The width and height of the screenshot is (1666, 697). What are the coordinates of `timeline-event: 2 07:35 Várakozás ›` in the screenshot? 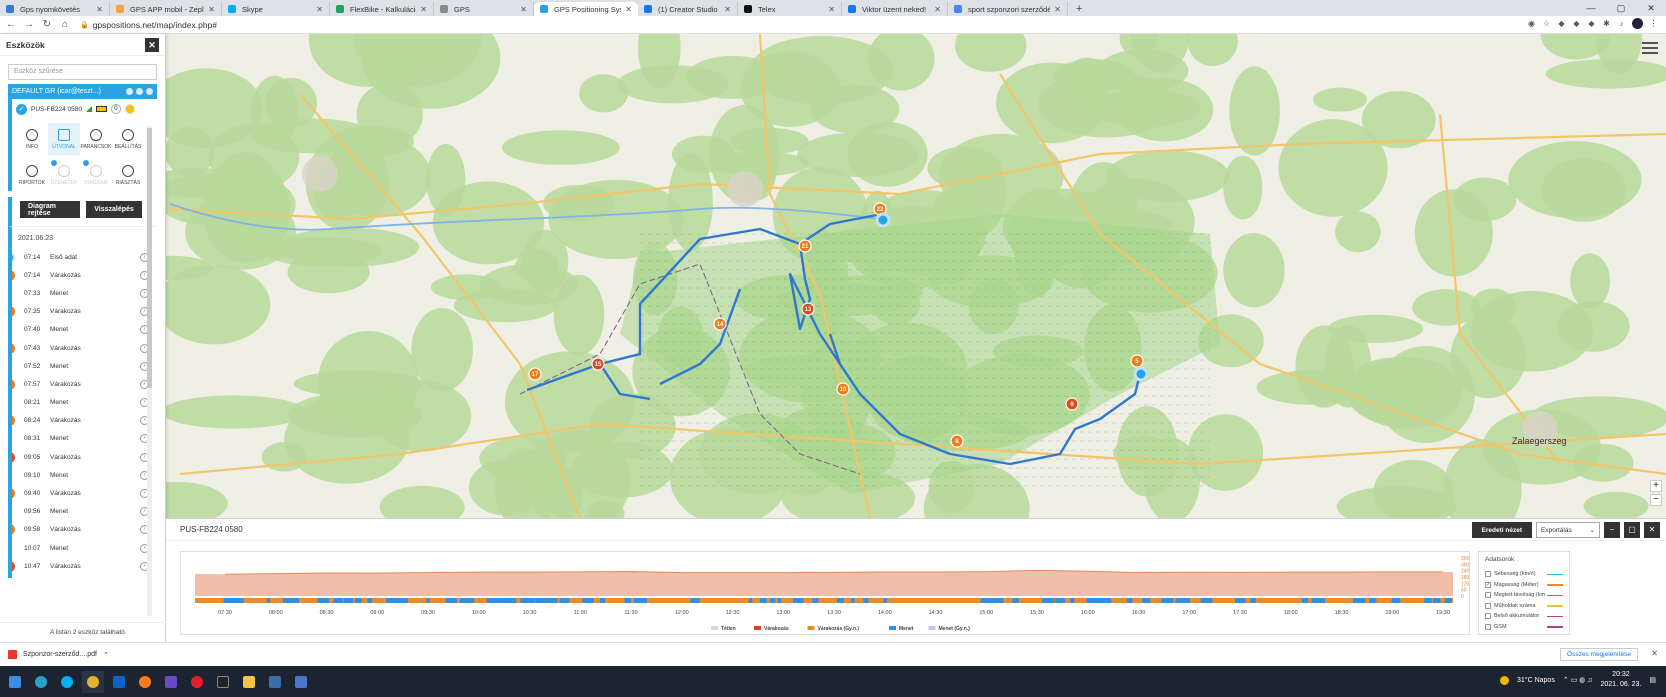 It's located at (84, 312).